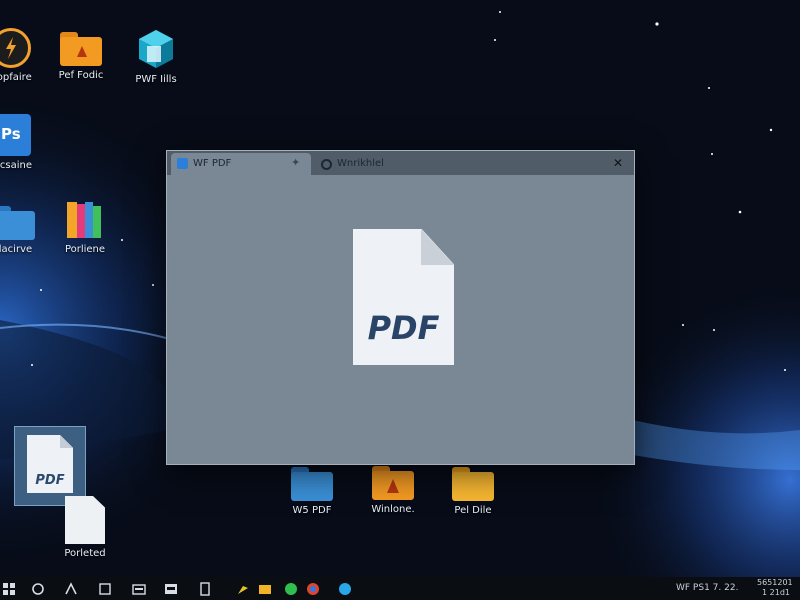  I want to click on desktop-icon-pel-dile: Pel Dile, so click(473, 491).